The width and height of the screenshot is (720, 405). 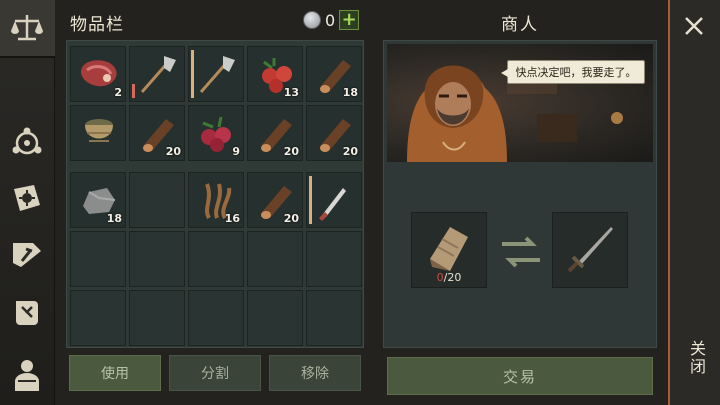 I want to click on sword-icon, so click(x=590, y=250).